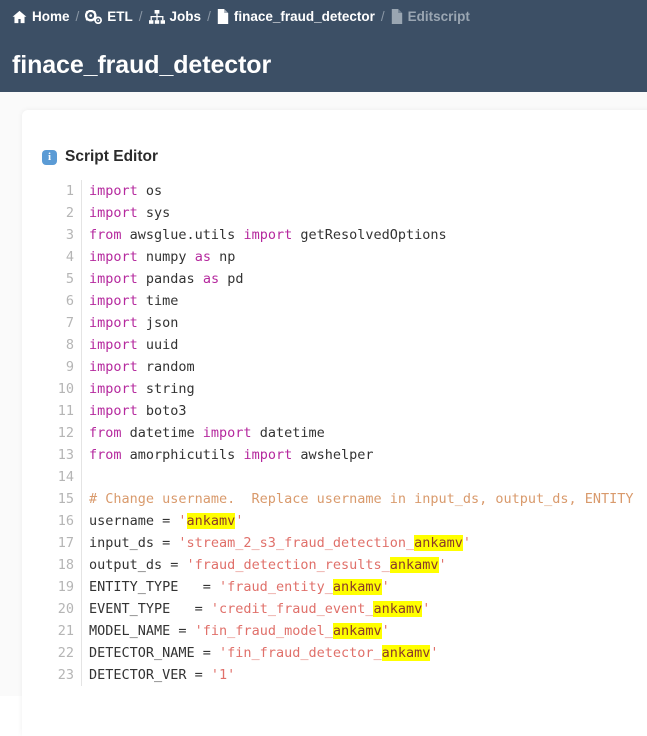  Describe the element at coordinates (62, 323) in the screenshot. I see `line-number: 7` at that location.